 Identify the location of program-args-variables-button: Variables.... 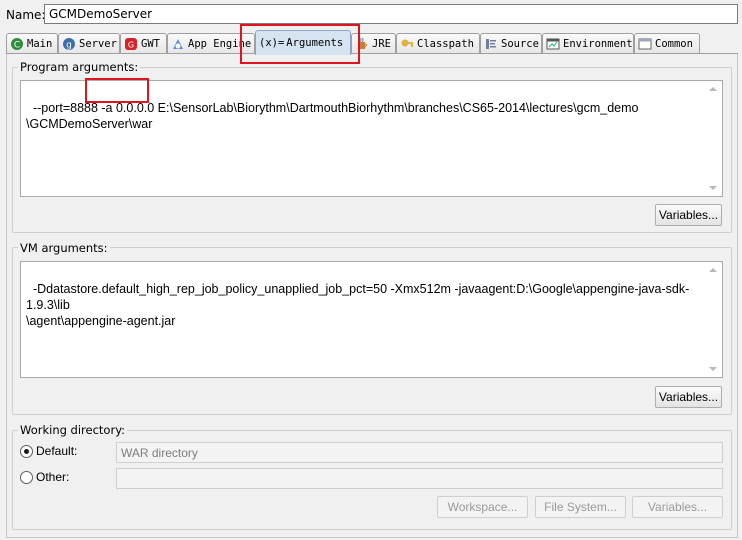
(688, 215).